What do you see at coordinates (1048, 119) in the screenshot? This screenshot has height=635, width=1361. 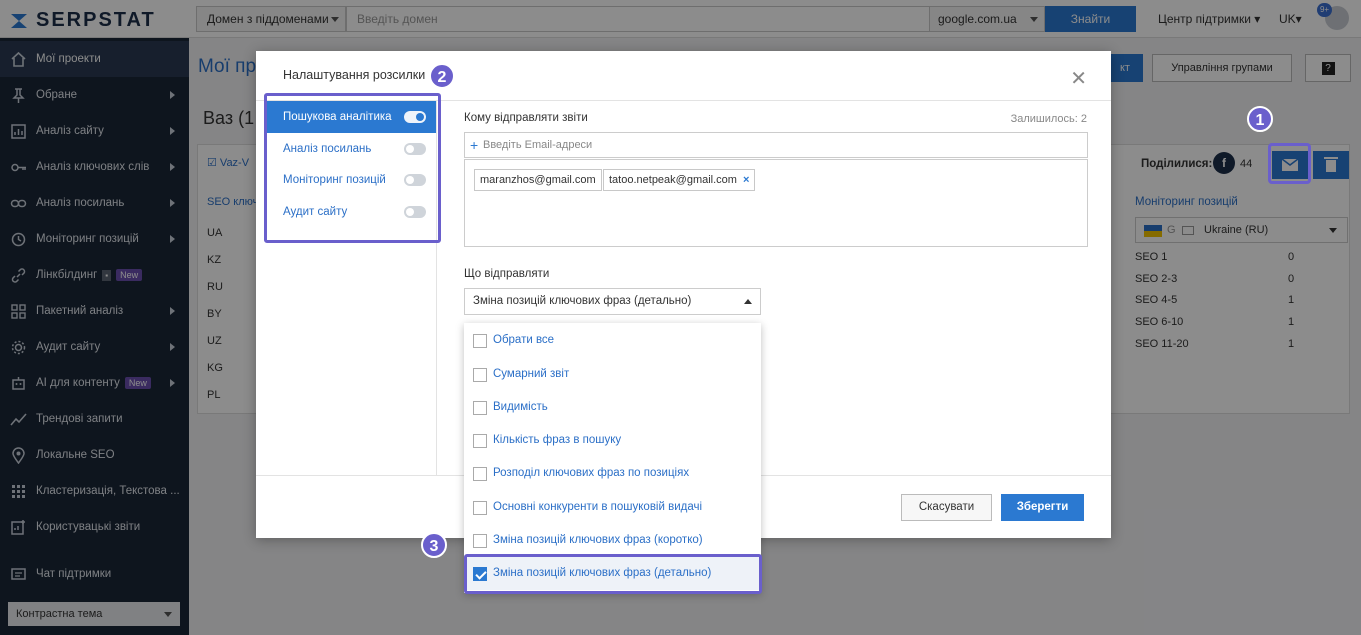 I see `remaining-count: Залишилось: 2` at bounding box center [1048, 119].